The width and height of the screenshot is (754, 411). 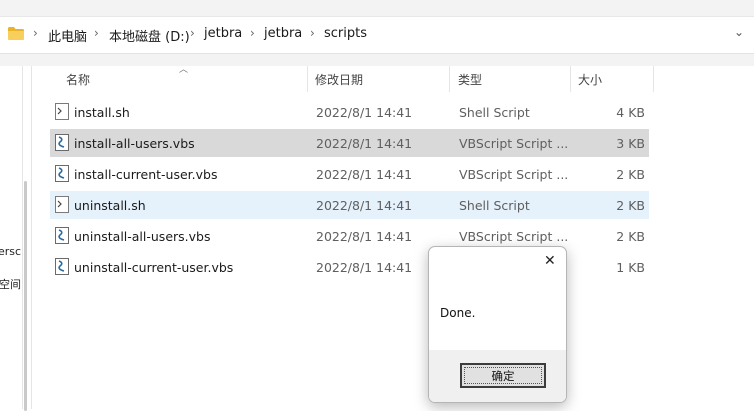 I want to click on breadcrumb-drive-d: 本地磁盘 (D:), so click(x=149, y=35).